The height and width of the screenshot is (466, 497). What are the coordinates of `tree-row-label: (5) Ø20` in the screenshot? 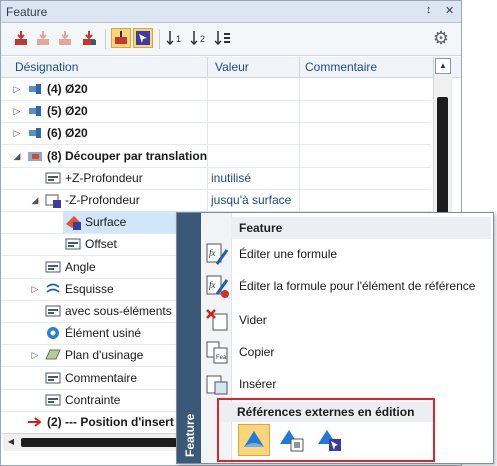 It's located at (67, 111).